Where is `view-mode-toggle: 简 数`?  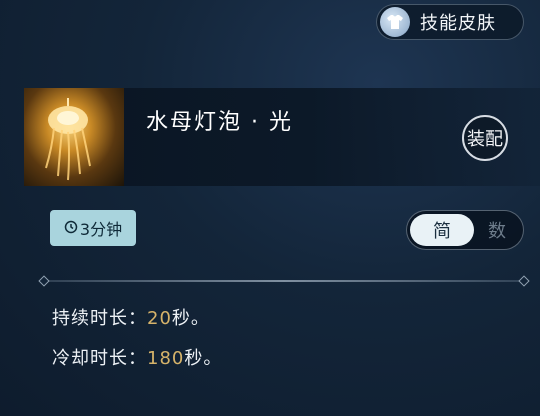
view-mode-toggle: 简 数 is located at coordinates (465, 230).